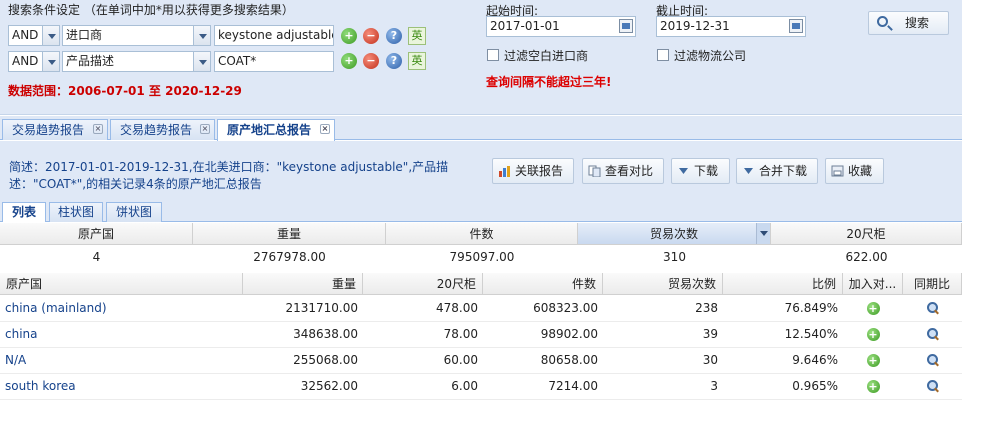  I want to click on column-header: 同期比, so click(932, 284).